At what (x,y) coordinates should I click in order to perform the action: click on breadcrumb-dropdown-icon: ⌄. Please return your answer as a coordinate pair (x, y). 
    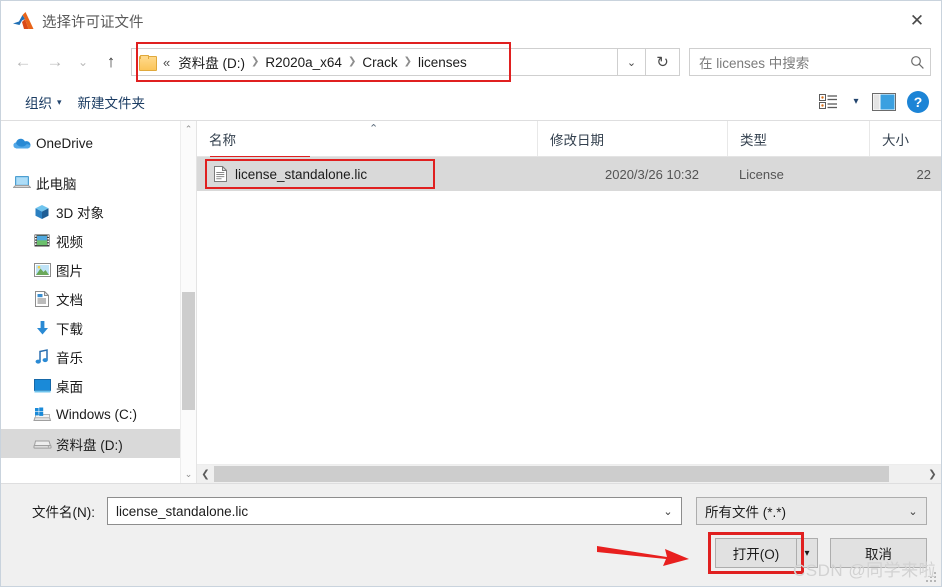
    Looking at the image, I should click on (632, 62).